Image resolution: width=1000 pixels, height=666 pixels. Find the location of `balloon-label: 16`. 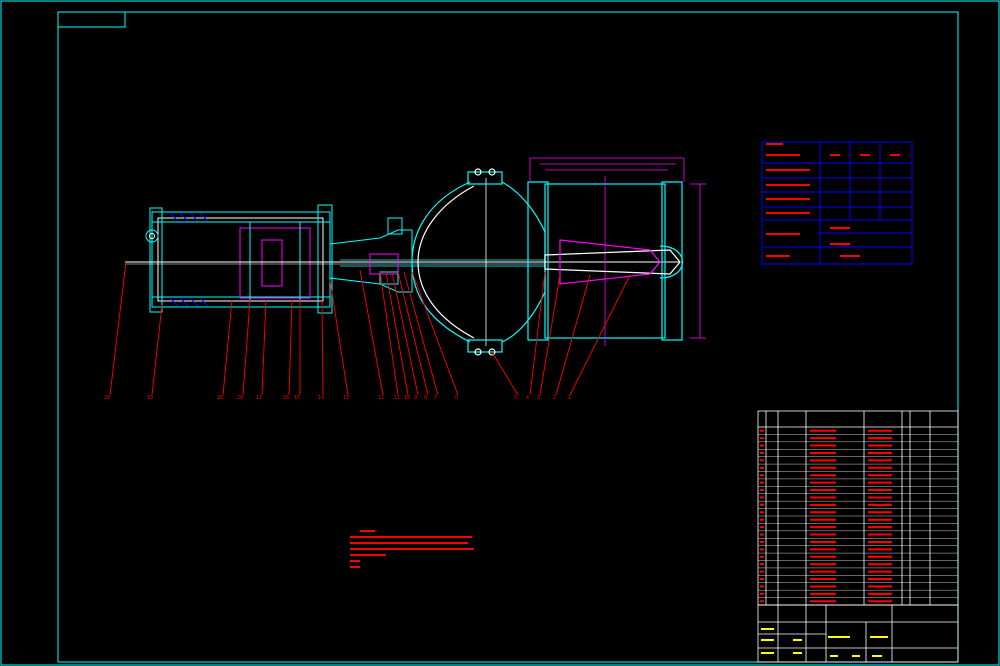

balloon-label: 16 is located at coordinates (286, 398).